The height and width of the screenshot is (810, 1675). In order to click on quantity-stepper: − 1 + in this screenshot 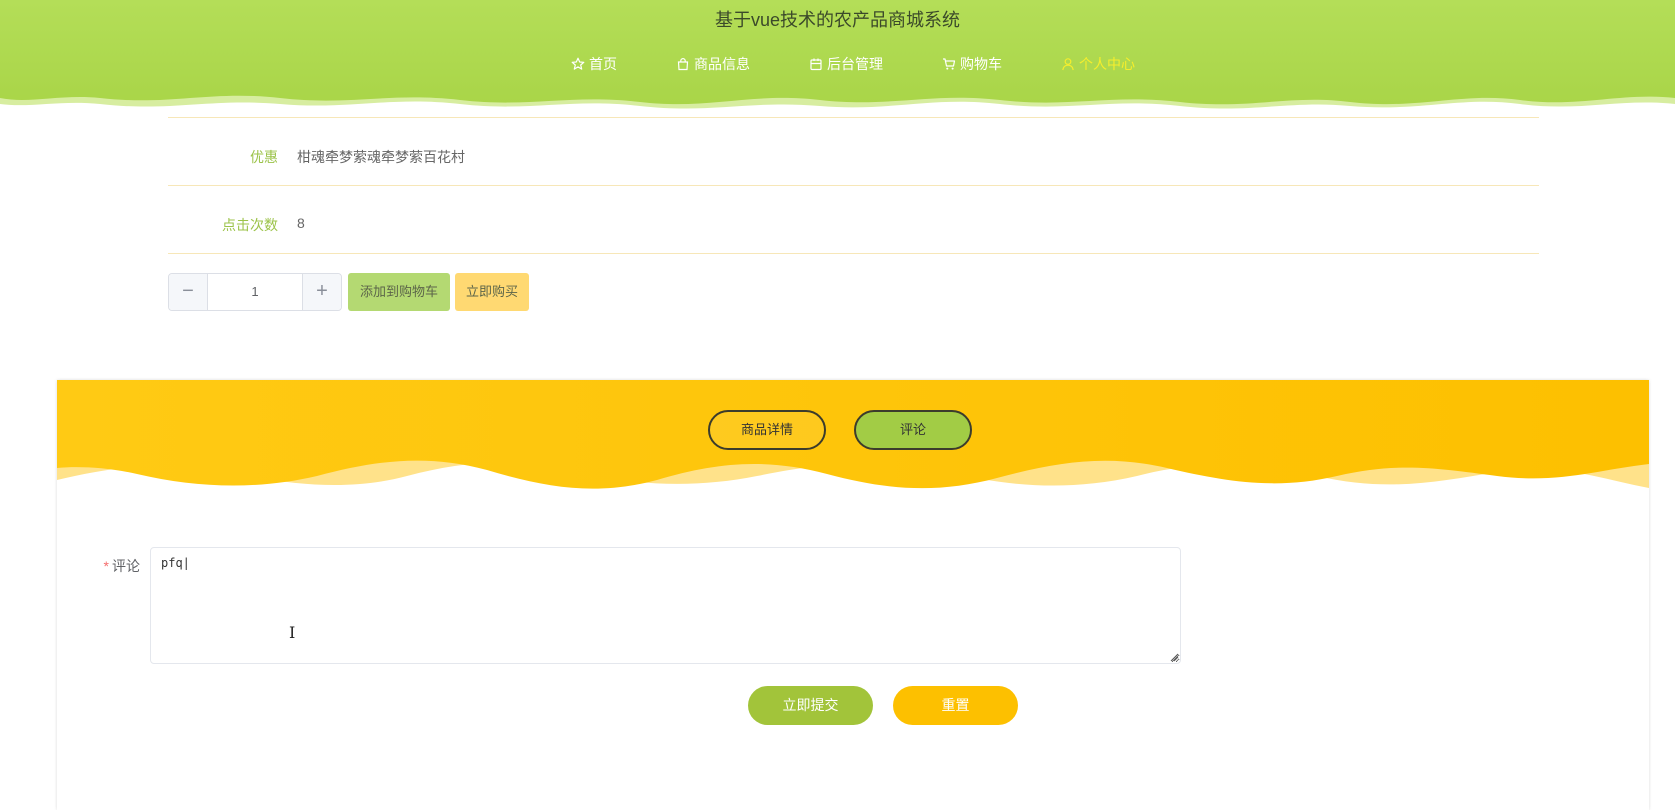, I will do `click(255, 292)`.